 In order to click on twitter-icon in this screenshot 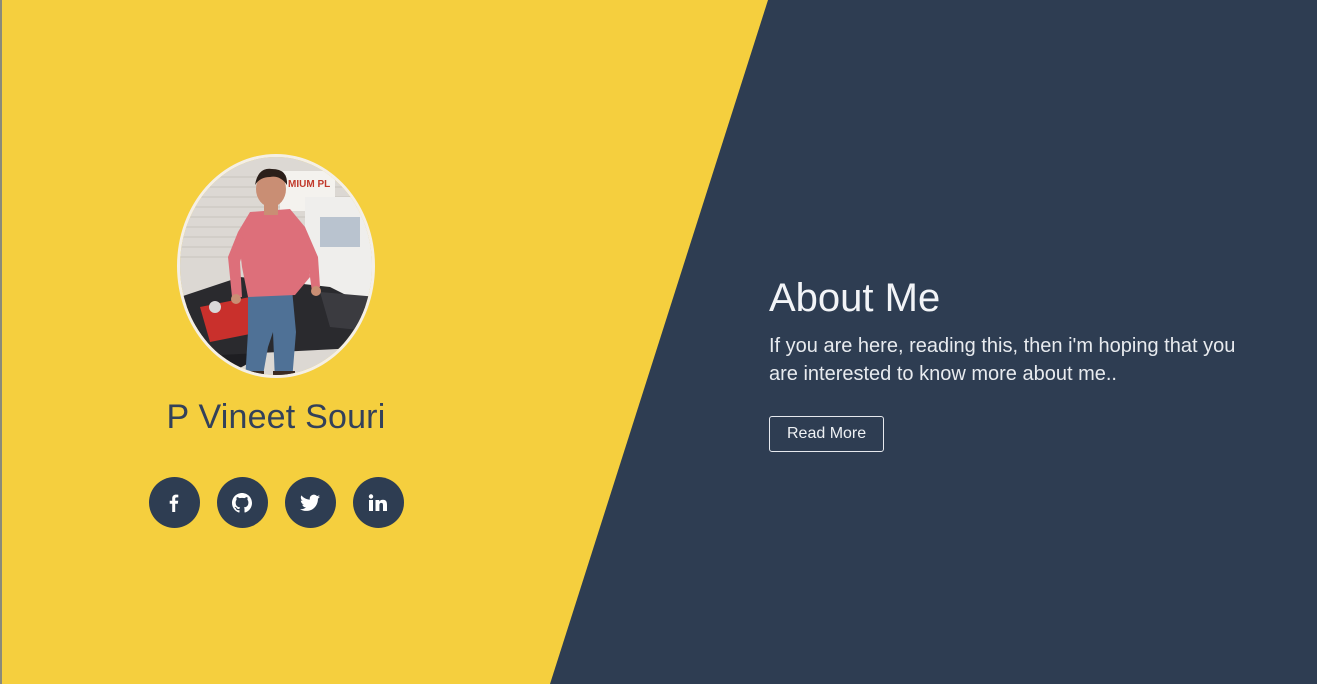, I will do `click(310, 502)`.